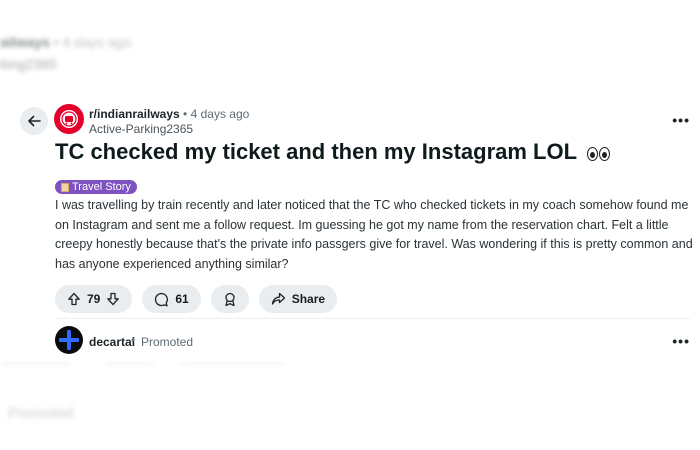  I want to click on award-icon, so click(230, 299).